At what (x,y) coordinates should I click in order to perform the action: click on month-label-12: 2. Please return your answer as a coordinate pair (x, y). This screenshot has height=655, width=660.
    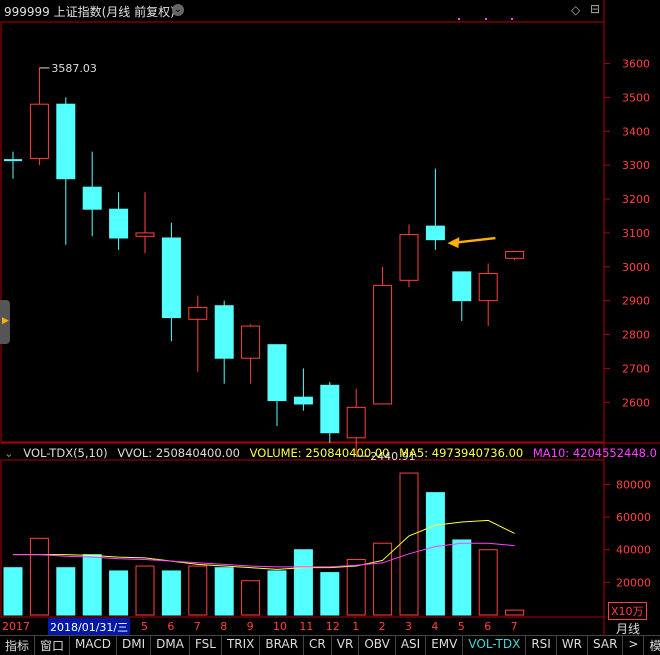
    Looking at the image, I should click on (382, 626).